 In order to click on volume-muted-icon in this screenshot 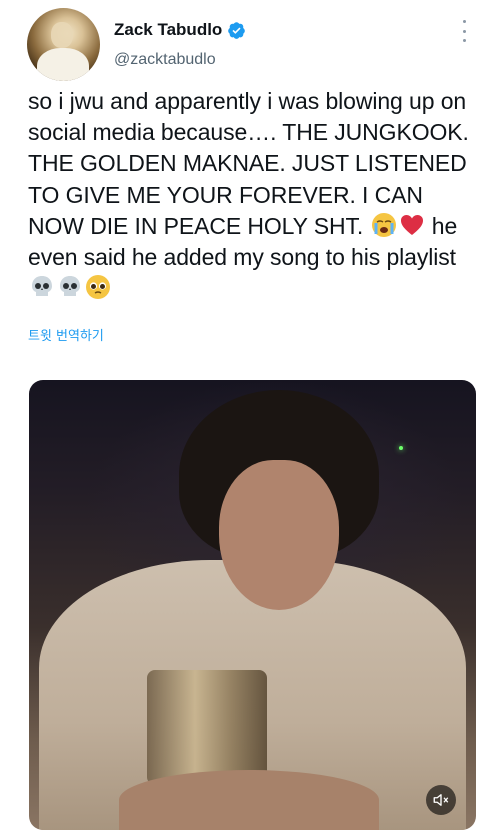, I will do `click(441, 800)`.